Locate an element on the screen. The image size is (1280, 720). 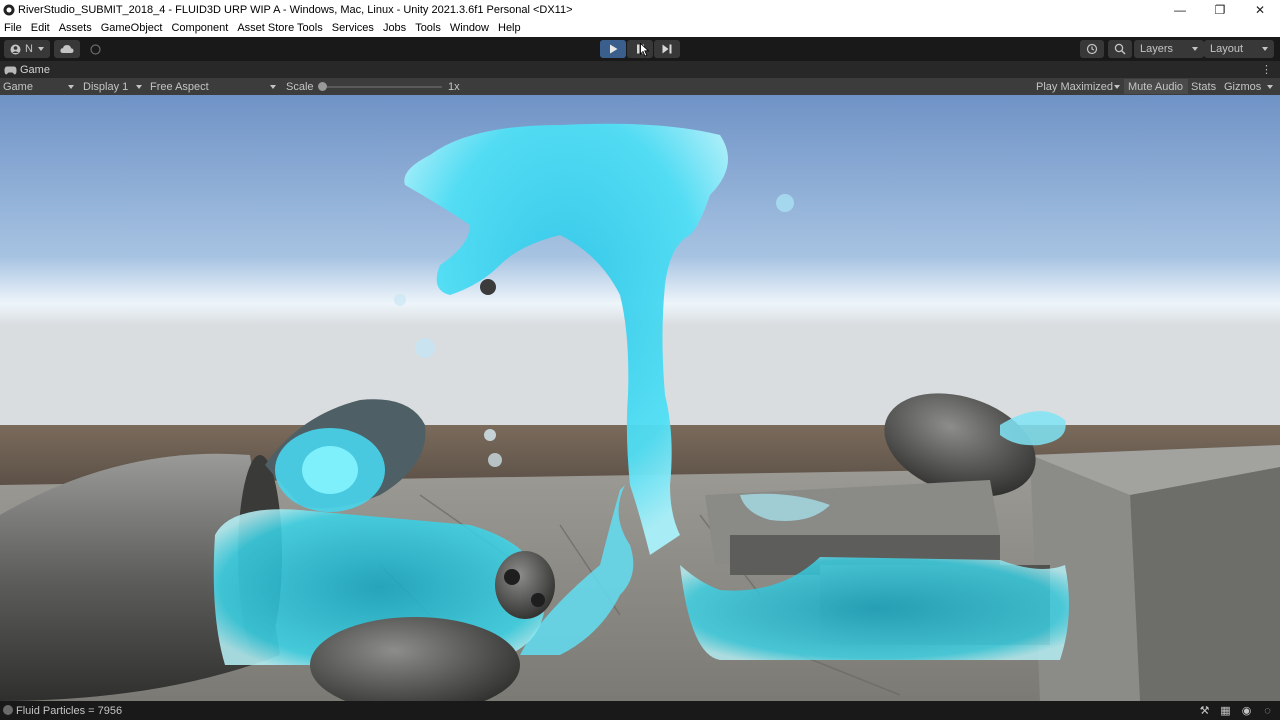
search-button is located at coordinates (1120, 49).